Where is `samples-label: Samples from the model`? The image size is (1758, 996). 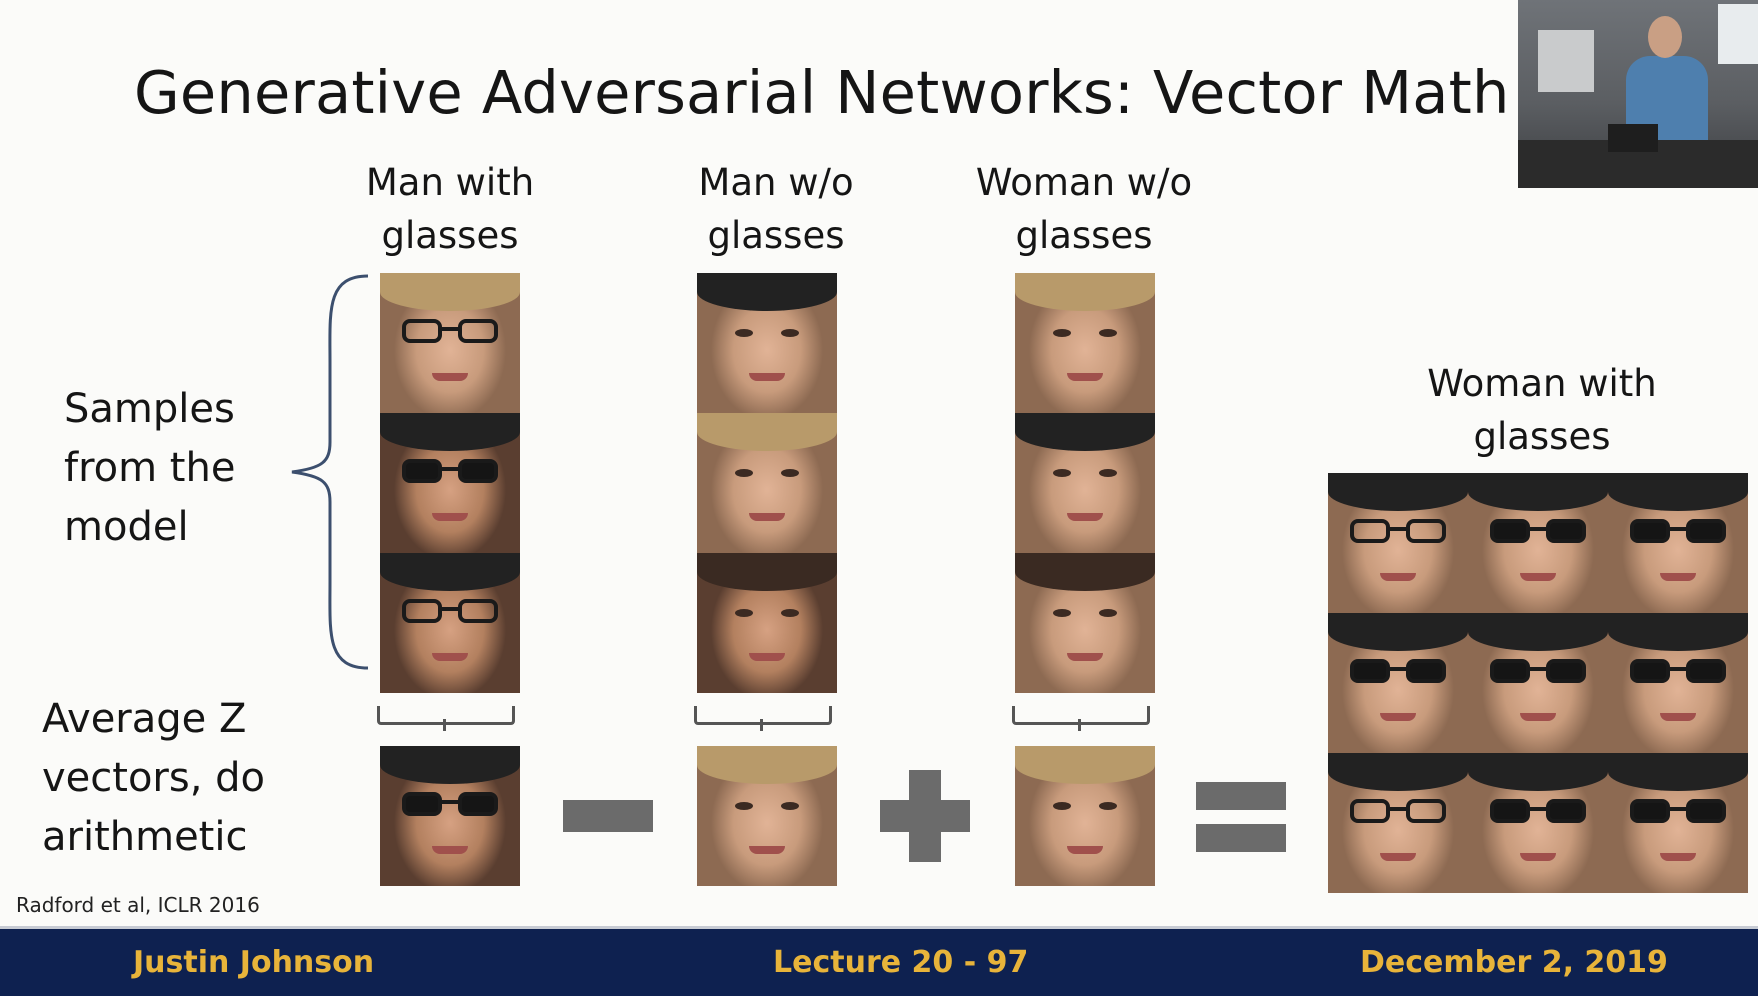 samples-label: Samples from the model is located at coordinates (150, 468).